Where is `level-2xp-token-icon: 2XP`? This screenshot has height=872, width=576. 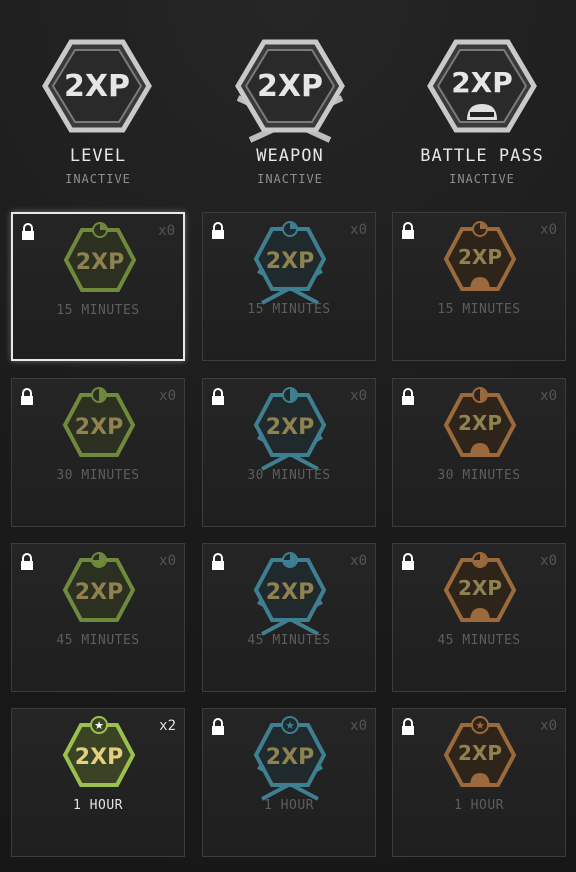
level-2xp-token-icon: 2XP is located at coordinates (97, 86).